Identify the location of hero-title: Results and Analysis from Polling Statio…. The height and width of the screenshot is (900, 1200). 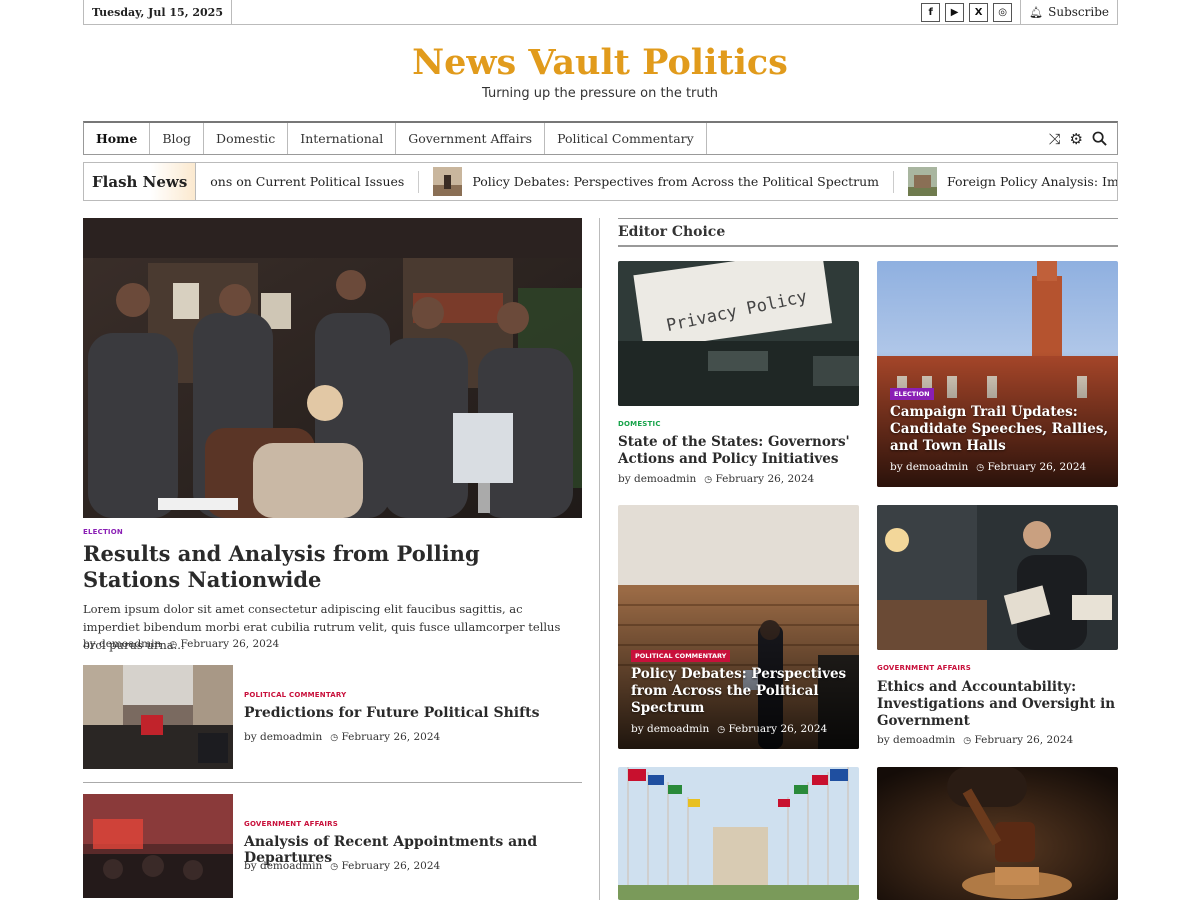
(332, 567).